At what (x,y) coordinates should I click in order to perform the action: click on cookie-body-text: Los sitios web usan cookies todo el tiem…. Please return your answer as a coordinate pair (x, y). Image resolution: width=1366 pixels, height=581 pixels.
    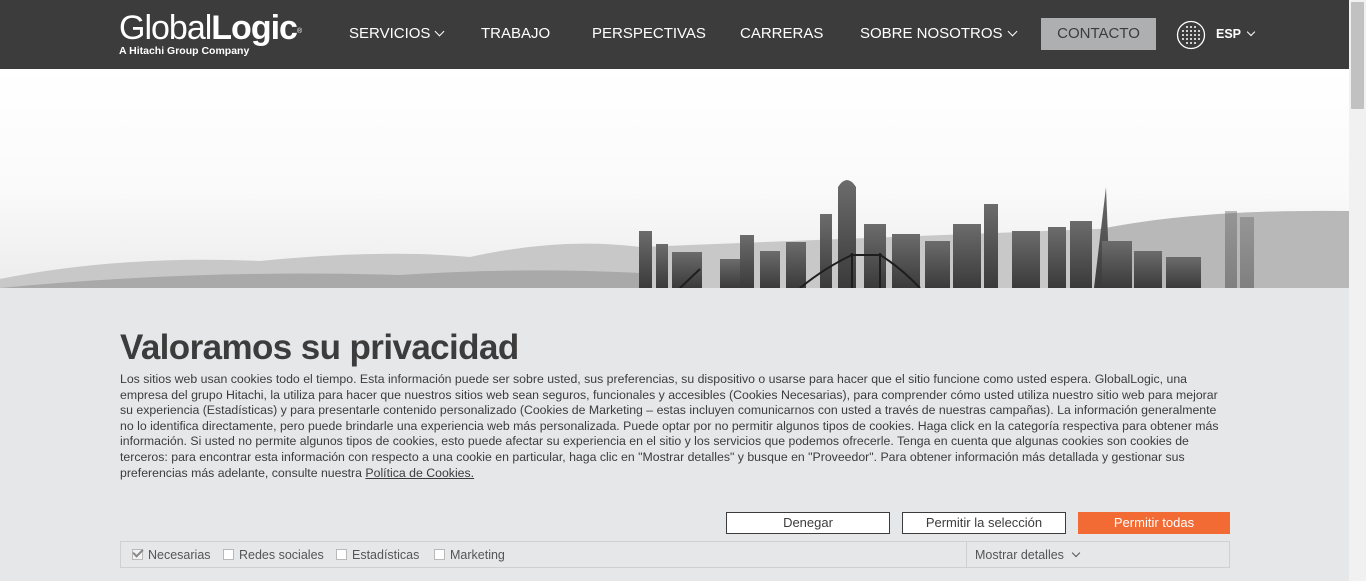
    Looking at the image, I should click on (669, 426).